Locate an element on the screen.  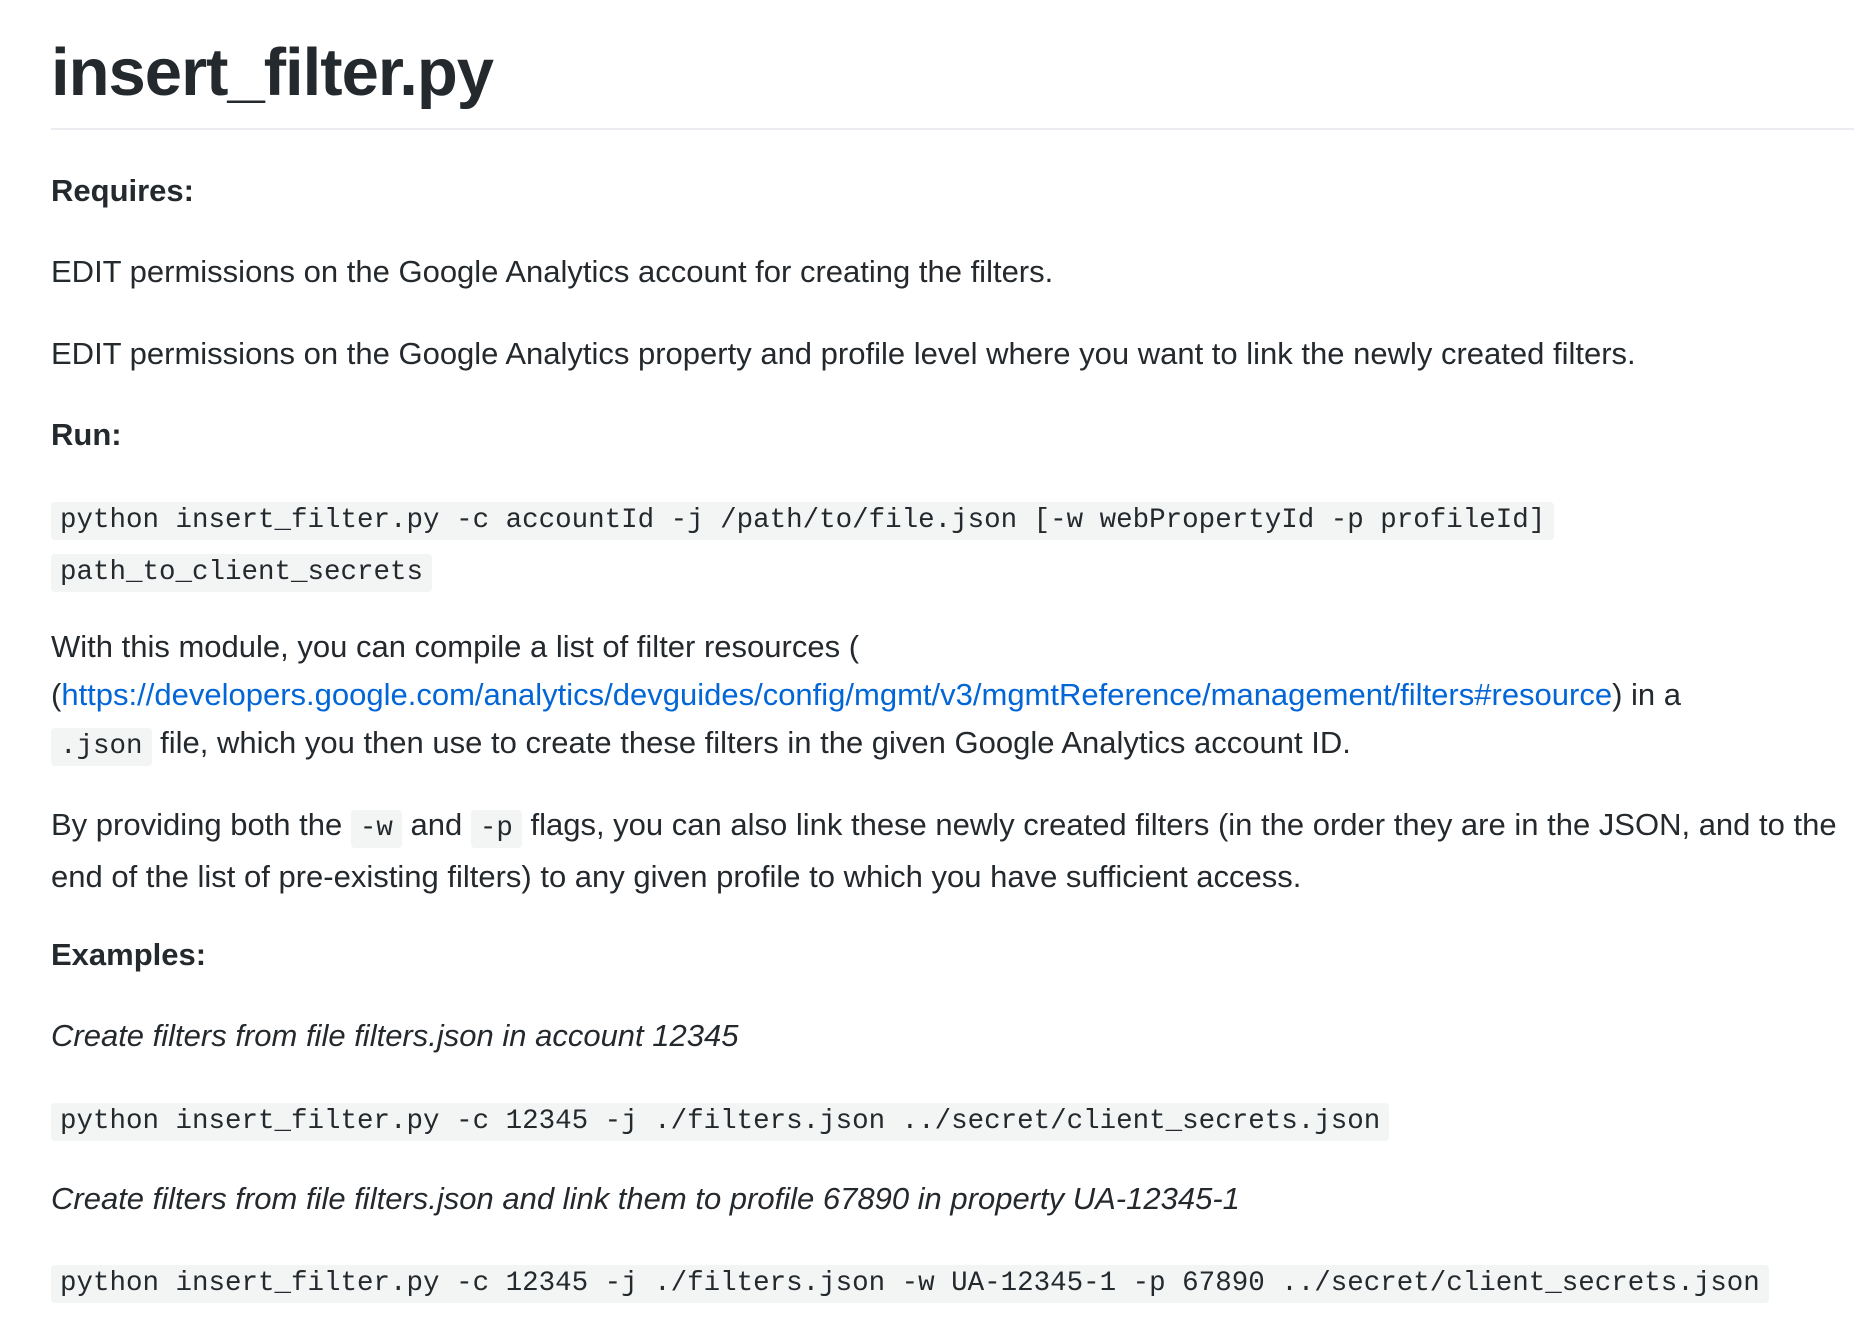
requires-paragraph: Requires: is located at coordinates (122, 191).